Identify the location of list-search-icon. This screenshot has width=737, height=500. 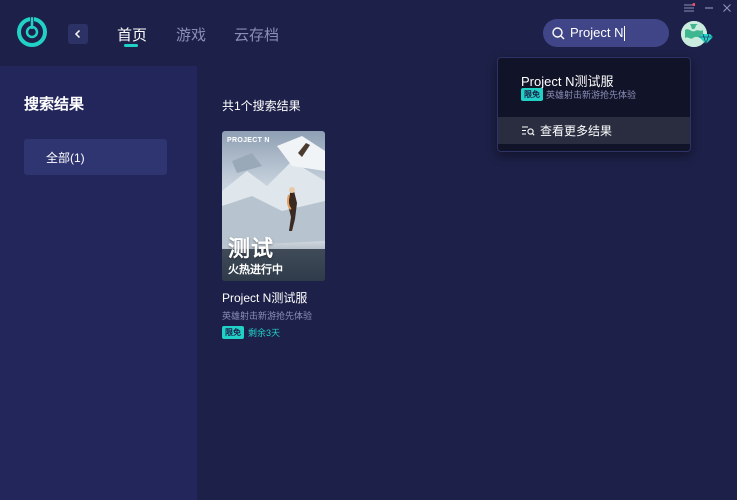
(528, 130).